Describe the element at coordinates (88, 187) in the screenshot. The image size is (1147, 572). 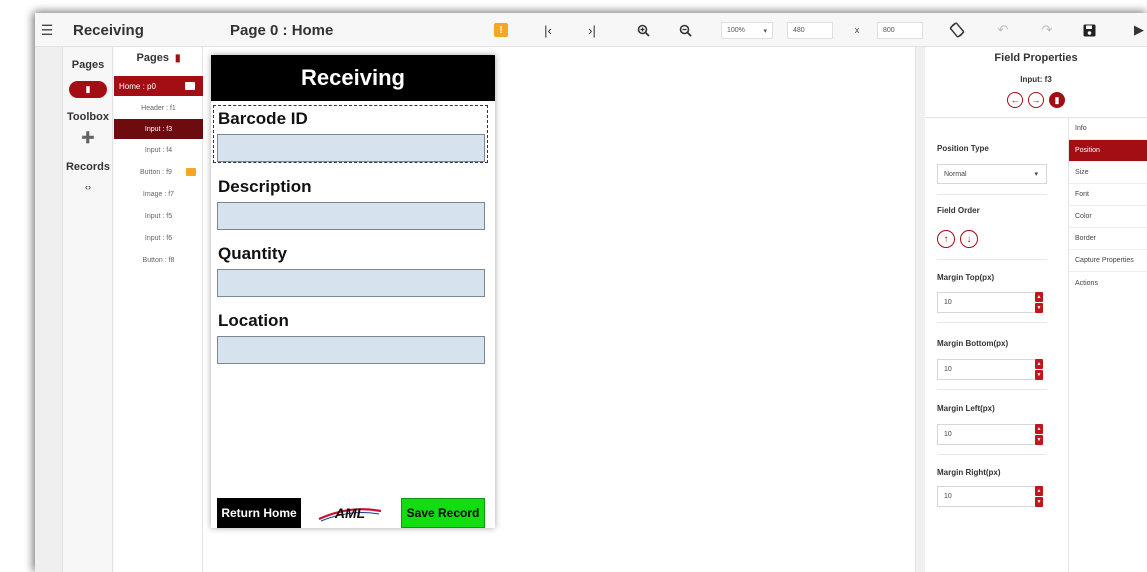
I see `code-icon: ‹›` at that location.